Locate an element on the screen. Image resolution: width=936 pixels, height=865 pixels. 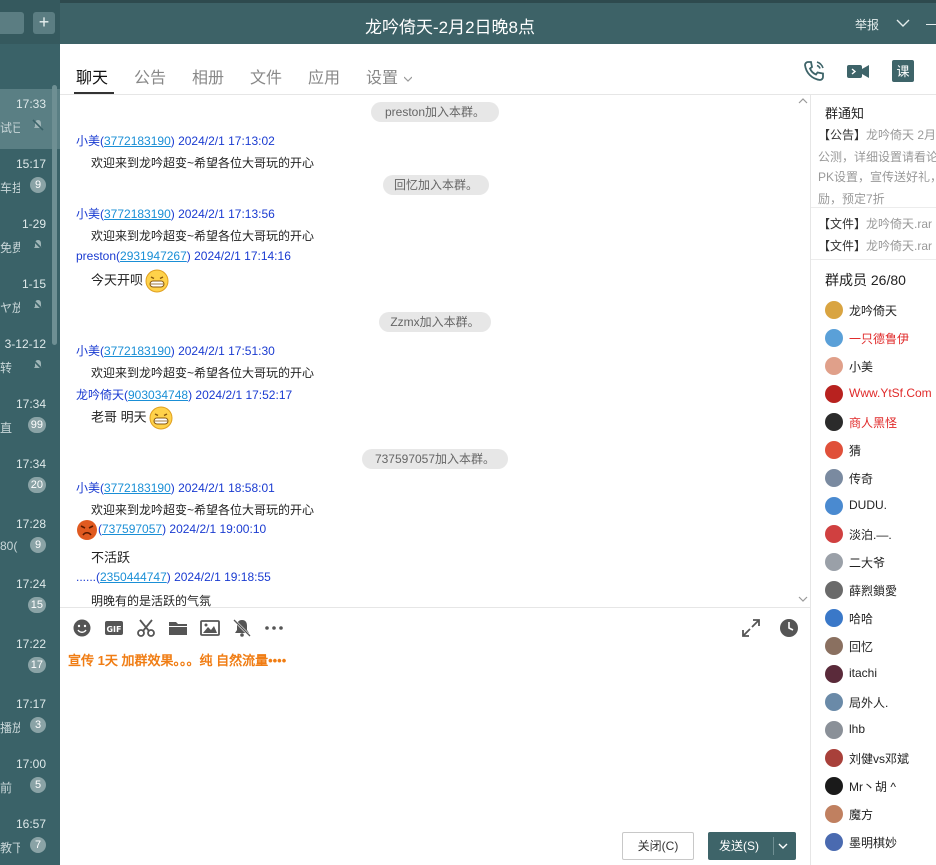
scroll-up-icon is located at coordinates (803, 101).